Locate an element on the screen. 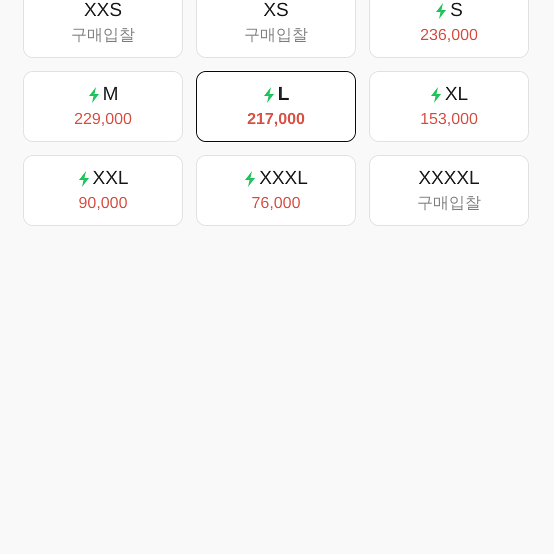 The image size is (554, 554). size-option: M 229,000 is located at coordinates (103, 106).